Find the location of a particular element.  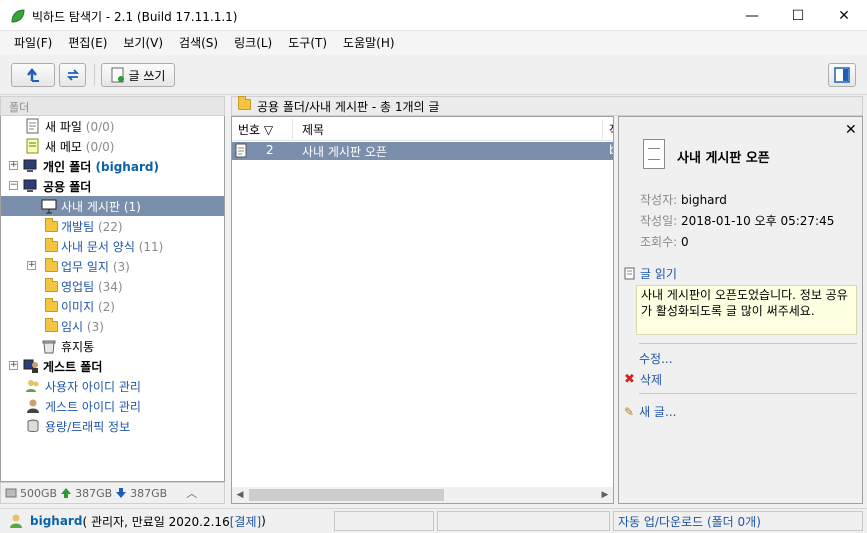

scrollbar-thumb is located at coordinates (346, 495).